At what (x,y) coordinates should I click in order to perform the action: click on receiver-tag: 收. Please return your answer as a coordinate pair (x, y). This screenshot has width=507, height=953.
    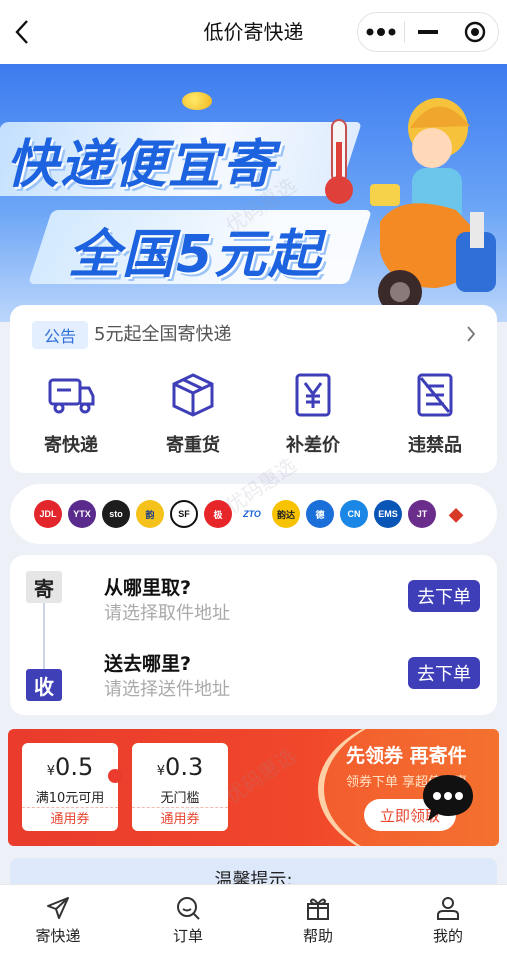
    Looking at the image, I should click on (44, 685).